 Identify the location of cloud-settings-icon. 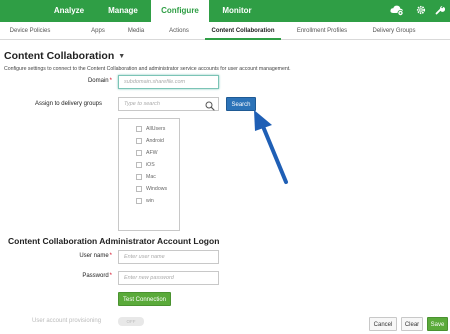
(397, 12).